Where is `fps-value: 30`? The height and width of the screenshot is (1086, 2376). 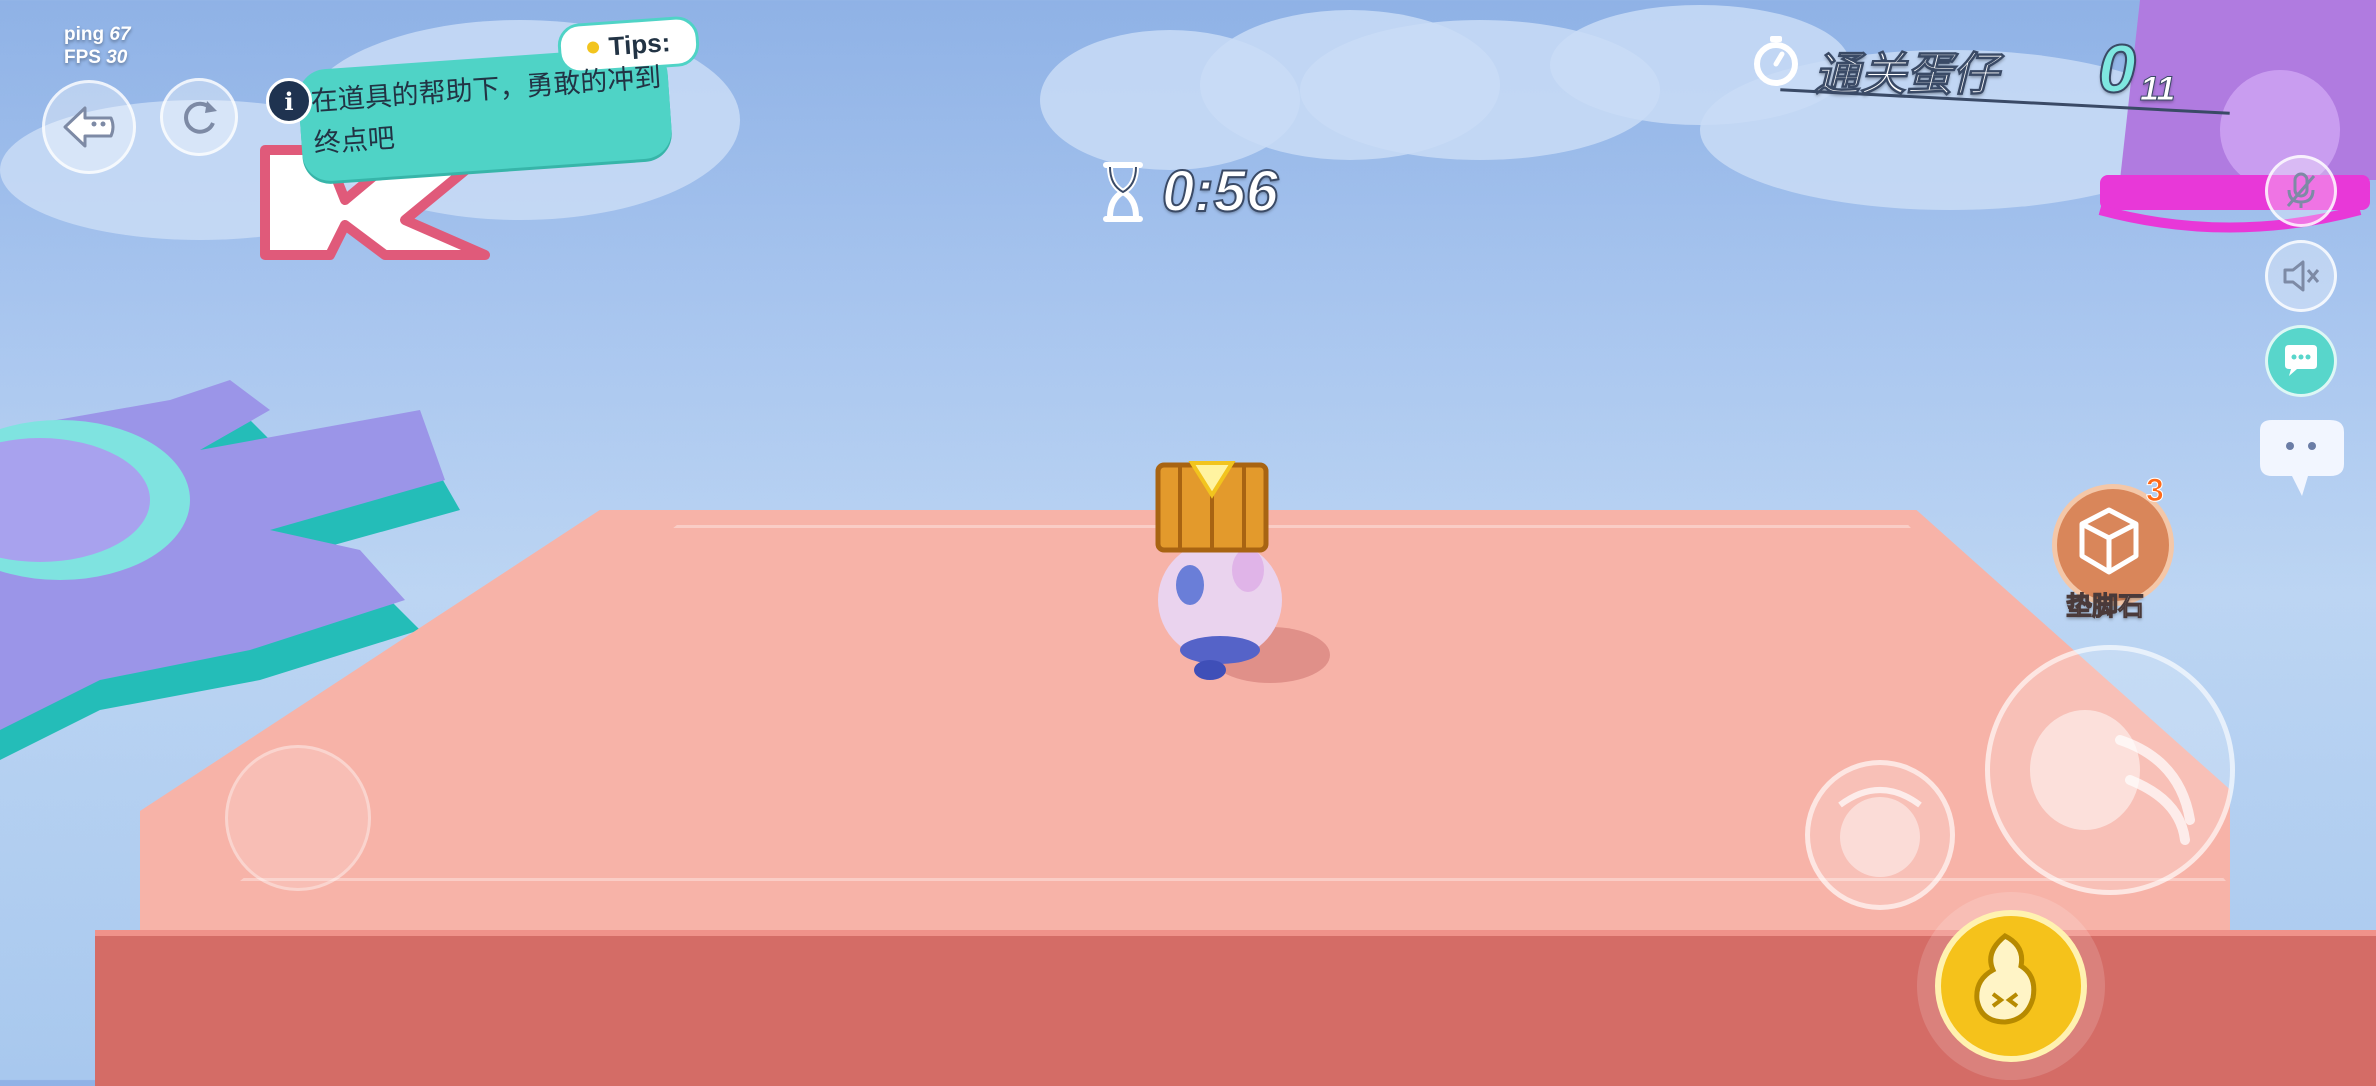 fps-value: 30 is located at coordinates (117, 57).